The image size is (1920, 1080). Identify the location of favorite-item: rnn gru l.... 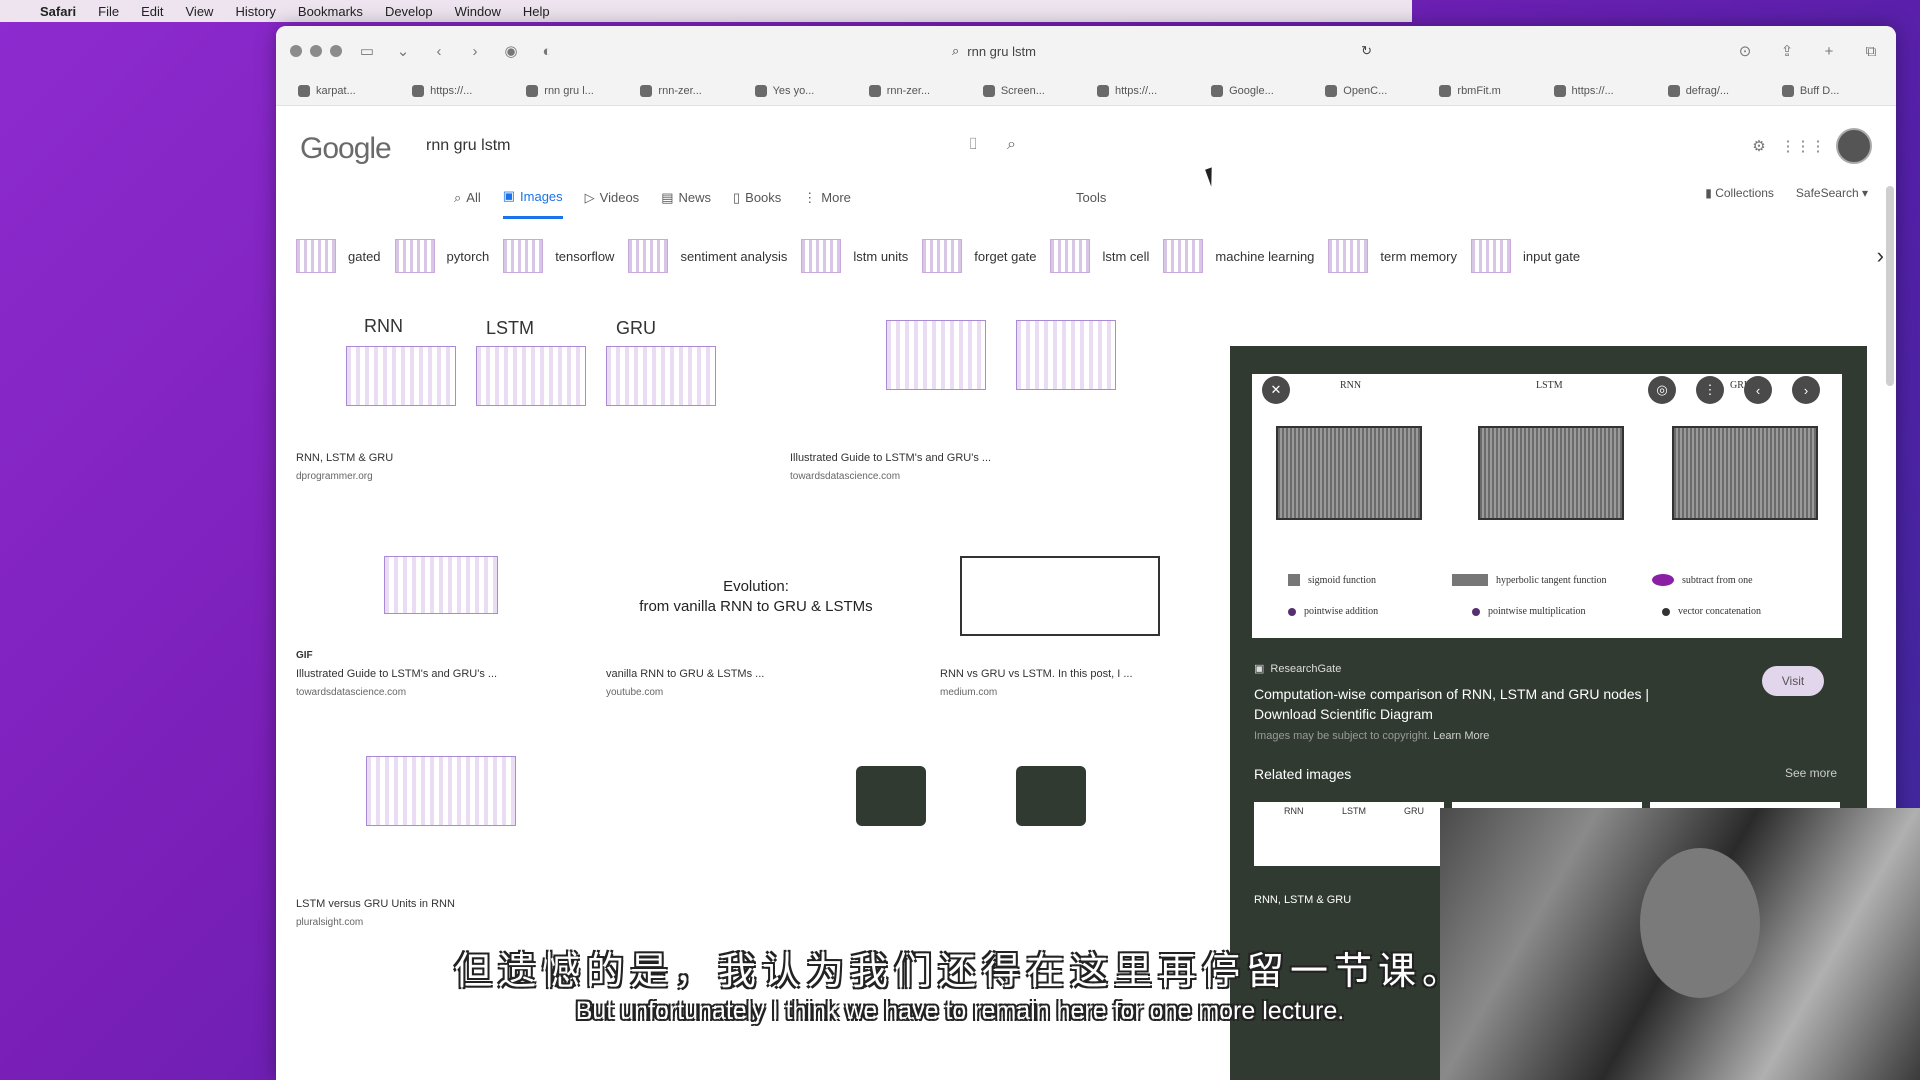
(583, 90).